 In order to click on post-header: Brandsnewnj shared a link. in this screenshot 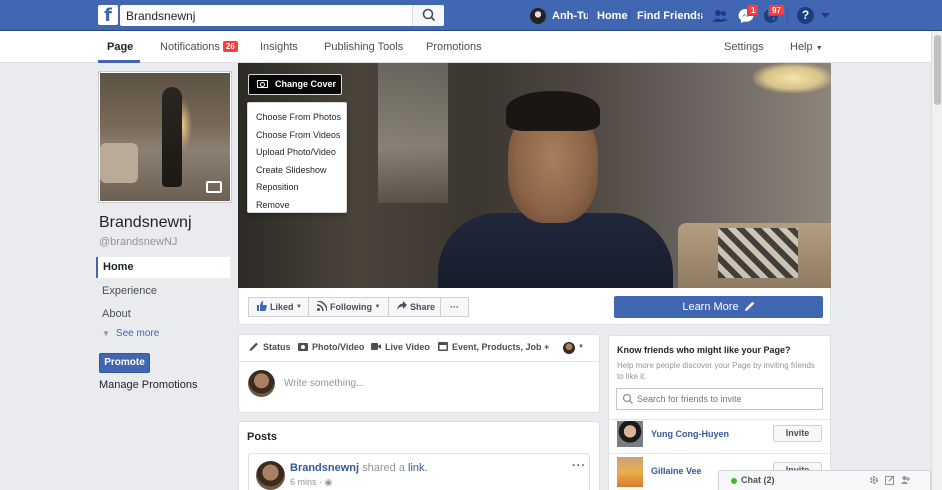, I will do `click(359, 468)`.